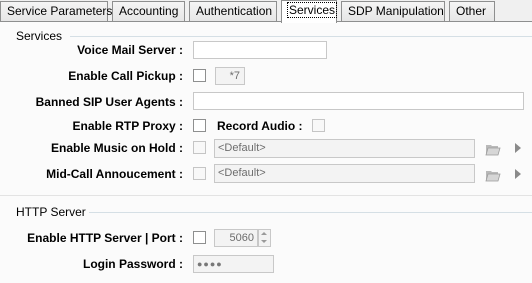 The image size is (532, 283). What do you see at coordinates (199, 125) in the screenshot?
I see `enable-rtp-proxy-checkbox` at bounding box center [199, 125].